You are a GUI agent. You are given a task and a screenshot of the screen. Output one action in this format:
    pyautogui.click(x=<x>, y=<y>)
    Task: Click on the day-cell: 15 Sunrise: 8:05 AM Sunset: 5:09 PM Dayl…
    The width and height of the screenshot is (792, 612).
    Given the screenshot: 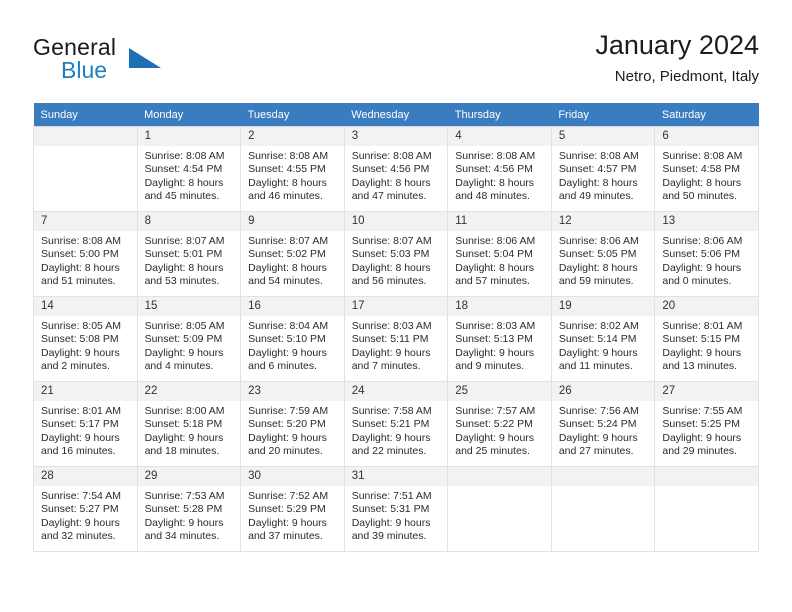 What is the action you would take?
    pyautogui.click(x=189, y=339)
    